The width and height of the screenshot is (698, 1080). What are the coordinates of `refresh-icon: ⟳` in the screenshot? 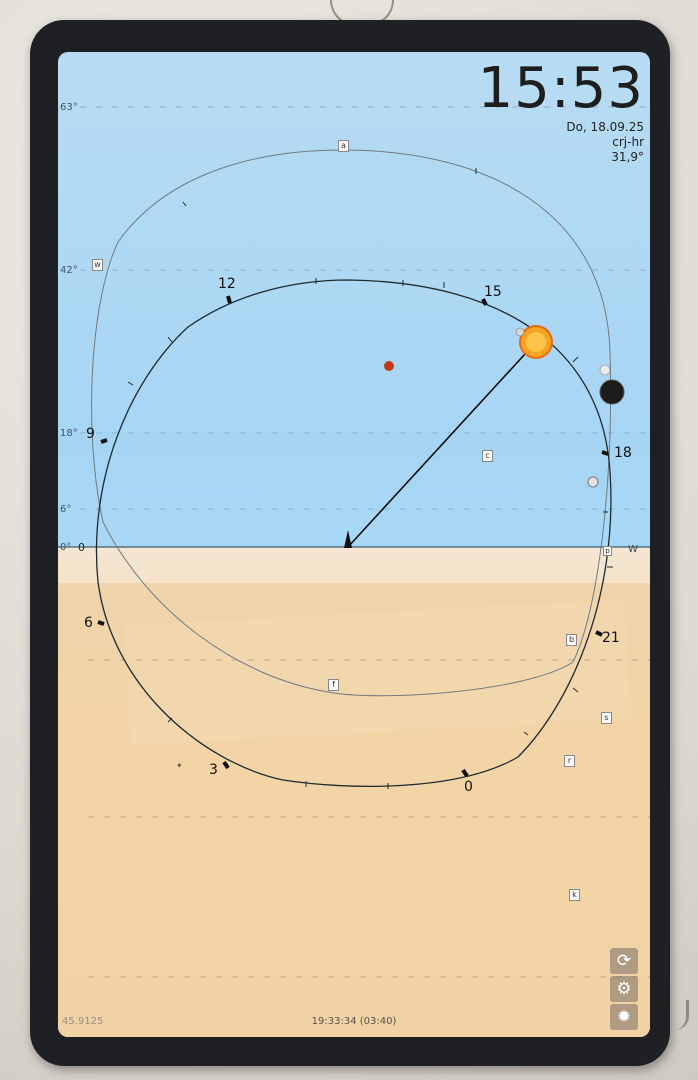 It's located at (624, 961).